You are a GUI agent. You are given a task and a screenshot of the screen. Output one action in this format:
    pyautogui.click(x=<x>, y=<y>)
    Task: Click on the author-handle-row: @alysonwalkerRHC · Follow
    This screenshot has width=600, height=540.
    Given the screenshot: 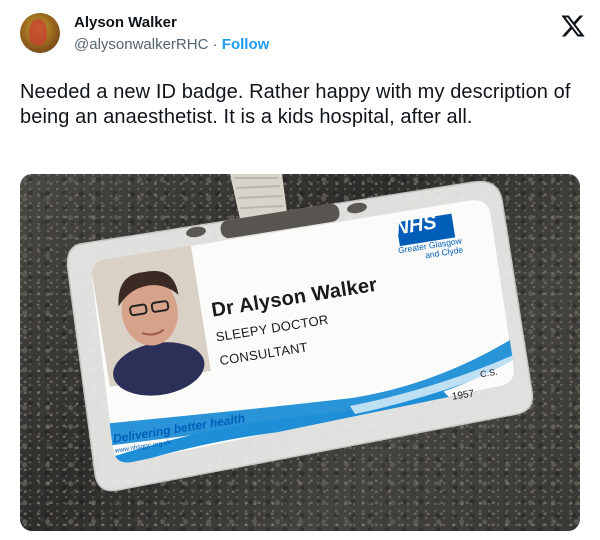 What is the action you would take?
    pyautogui.click(x=171, y=44)
    